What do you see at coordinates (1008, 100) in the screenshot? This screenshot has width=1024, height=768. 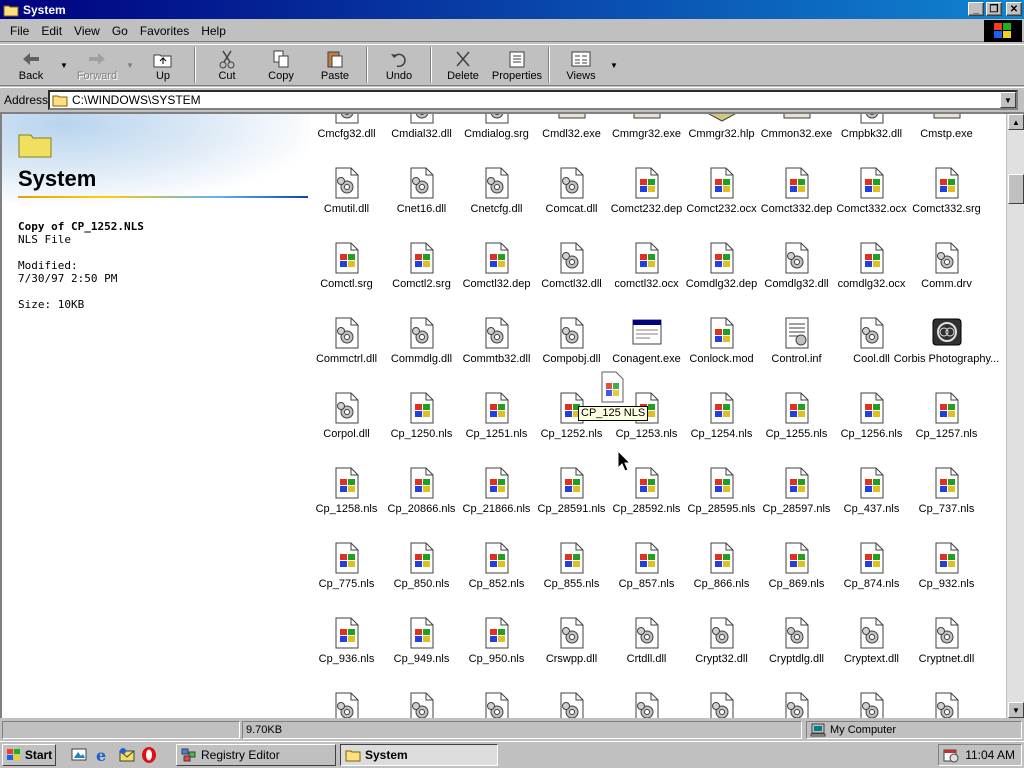 I see `address-dropdown: ▼` at bounding box center [1008, 100].